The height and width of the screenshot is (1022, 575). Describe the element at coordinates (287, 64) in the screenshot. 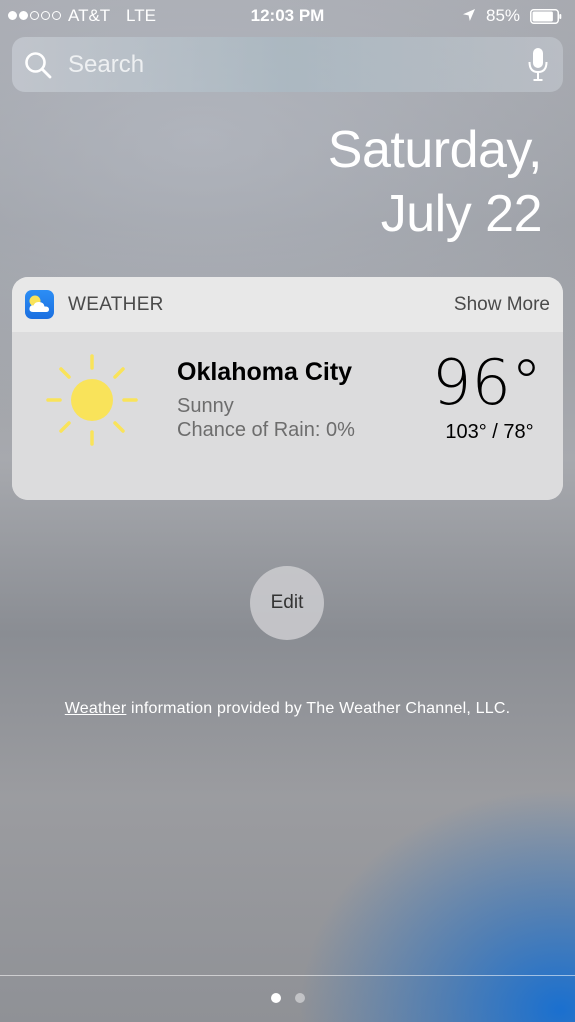

I see `search-bar: Search` at that location.